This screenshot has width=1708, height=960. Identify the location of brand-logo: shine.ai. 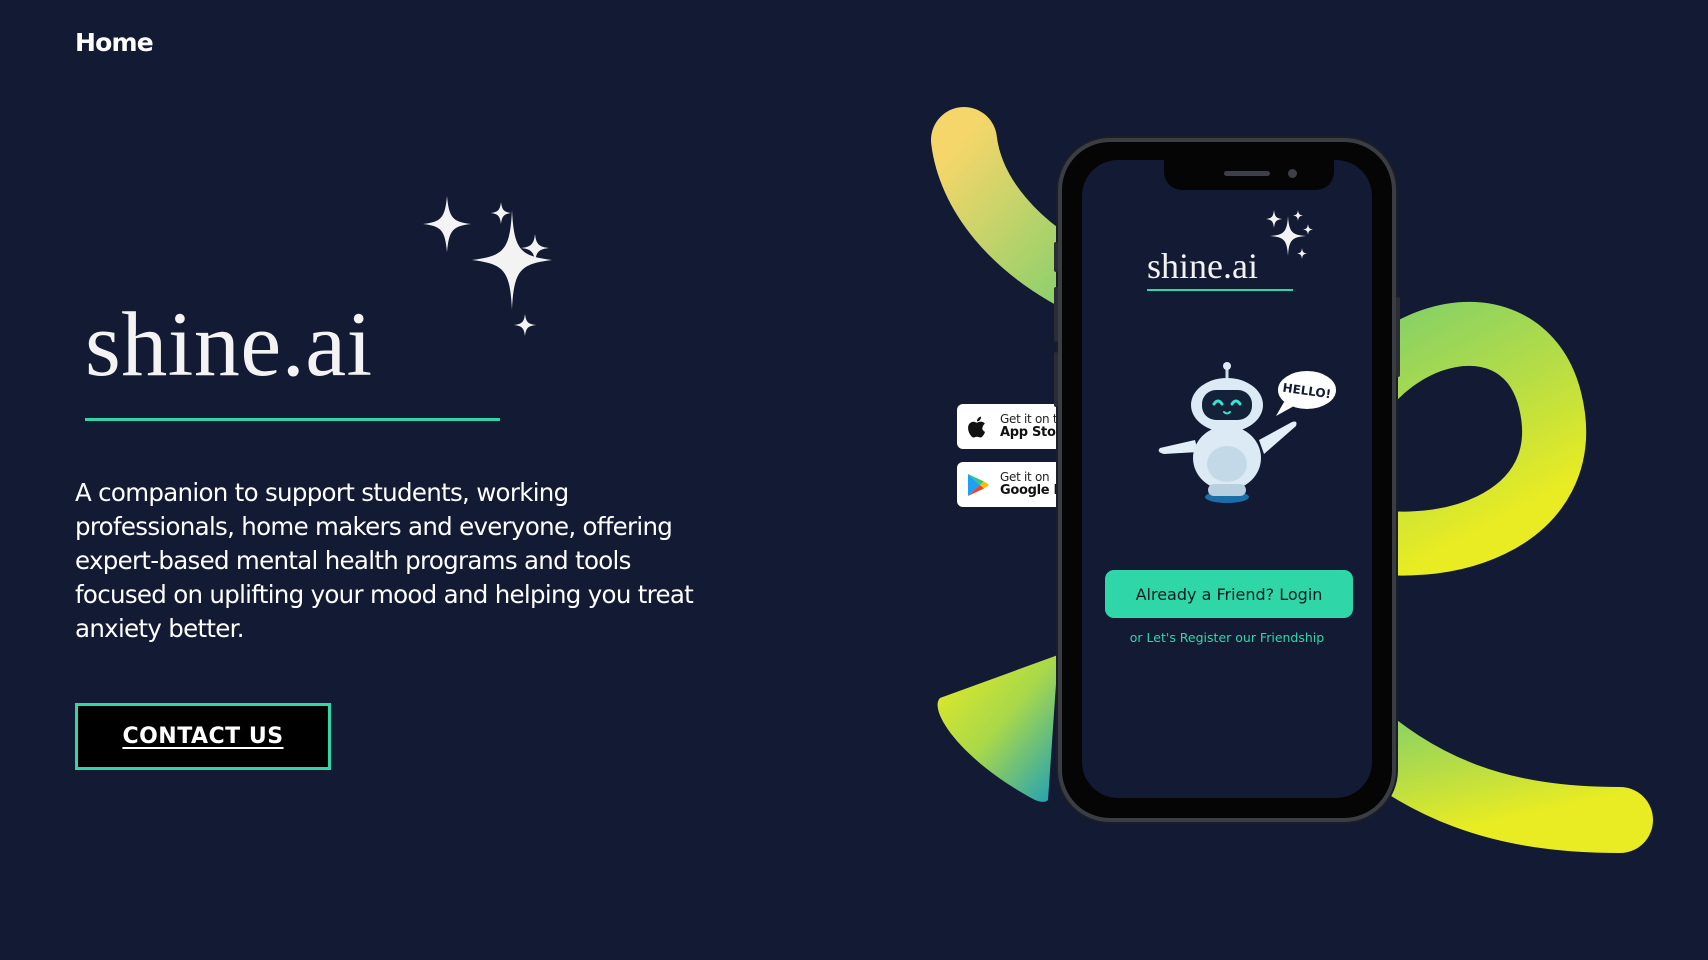
(335, 305).